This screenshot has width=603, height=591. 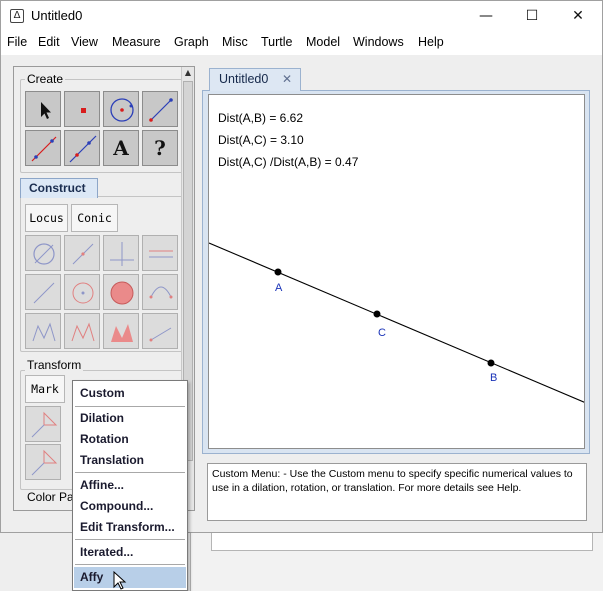 I want to click on ray-icon, so click(x=44, y=149).